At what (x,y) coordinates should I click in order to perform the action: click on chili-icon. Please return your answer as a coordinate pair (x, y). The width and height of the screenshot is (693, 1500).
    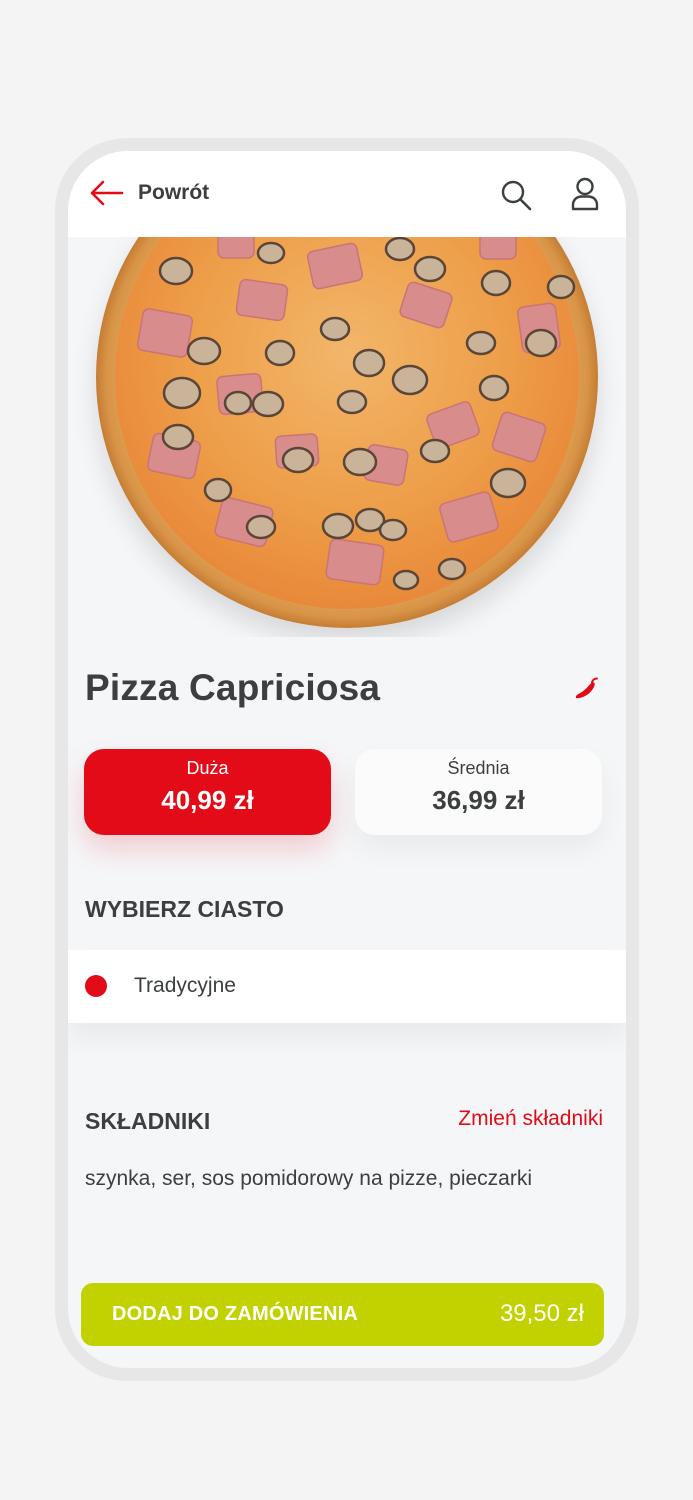
    Looking at the image, I should click on (586, 688).